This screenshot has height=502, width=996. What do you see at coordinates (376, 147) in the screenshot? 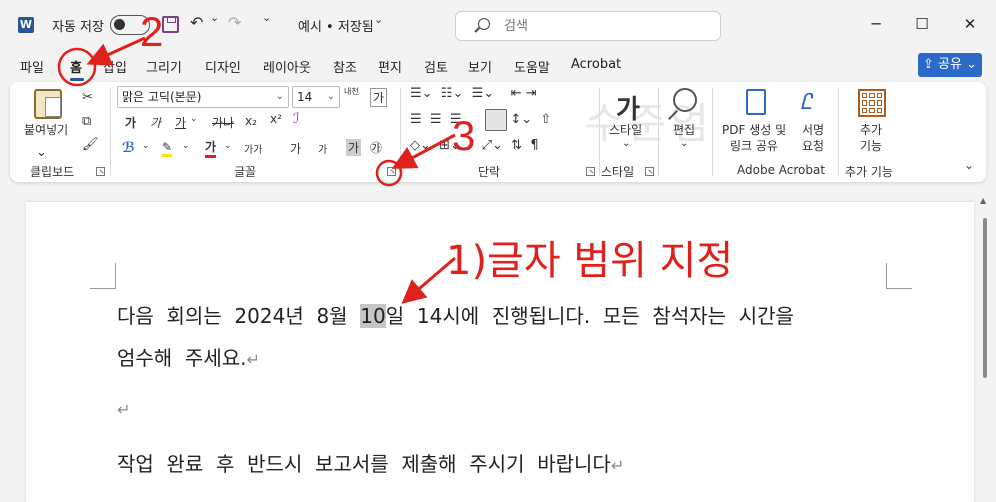
I see `enclose-characters-icon: ㉮` at bounding box center [376, 147].